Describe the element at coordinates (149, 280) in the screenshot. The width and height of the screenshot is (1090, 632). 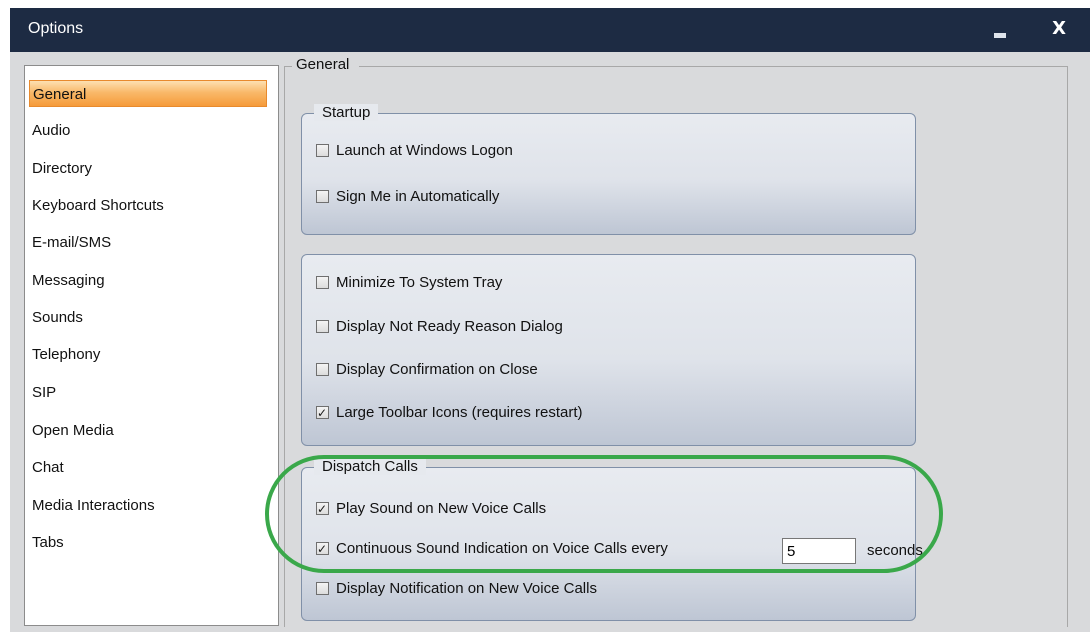
I see `nav-item-messaging: Messaging` at that location.